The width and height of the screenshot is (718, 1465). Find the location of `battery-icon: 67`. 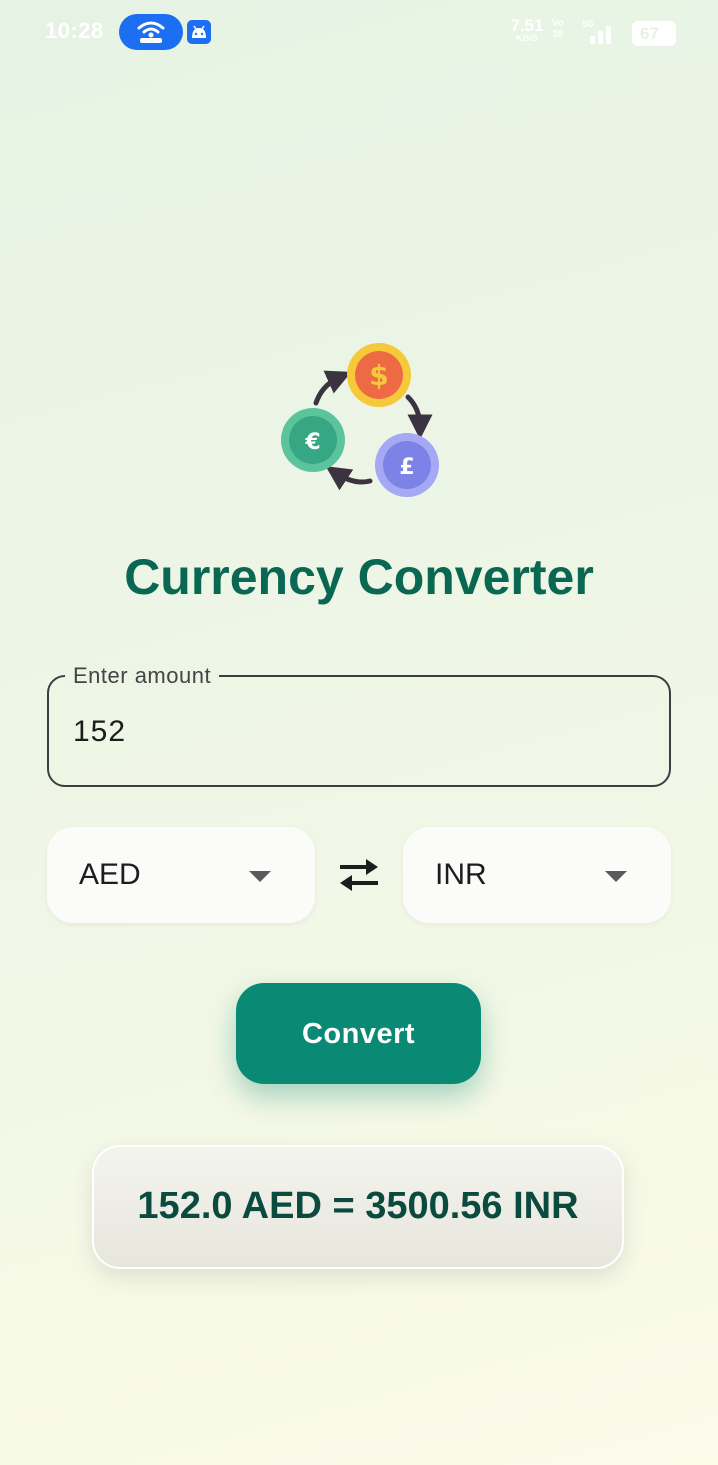

battery-icon: 67 is located at coordinates (654, 33).